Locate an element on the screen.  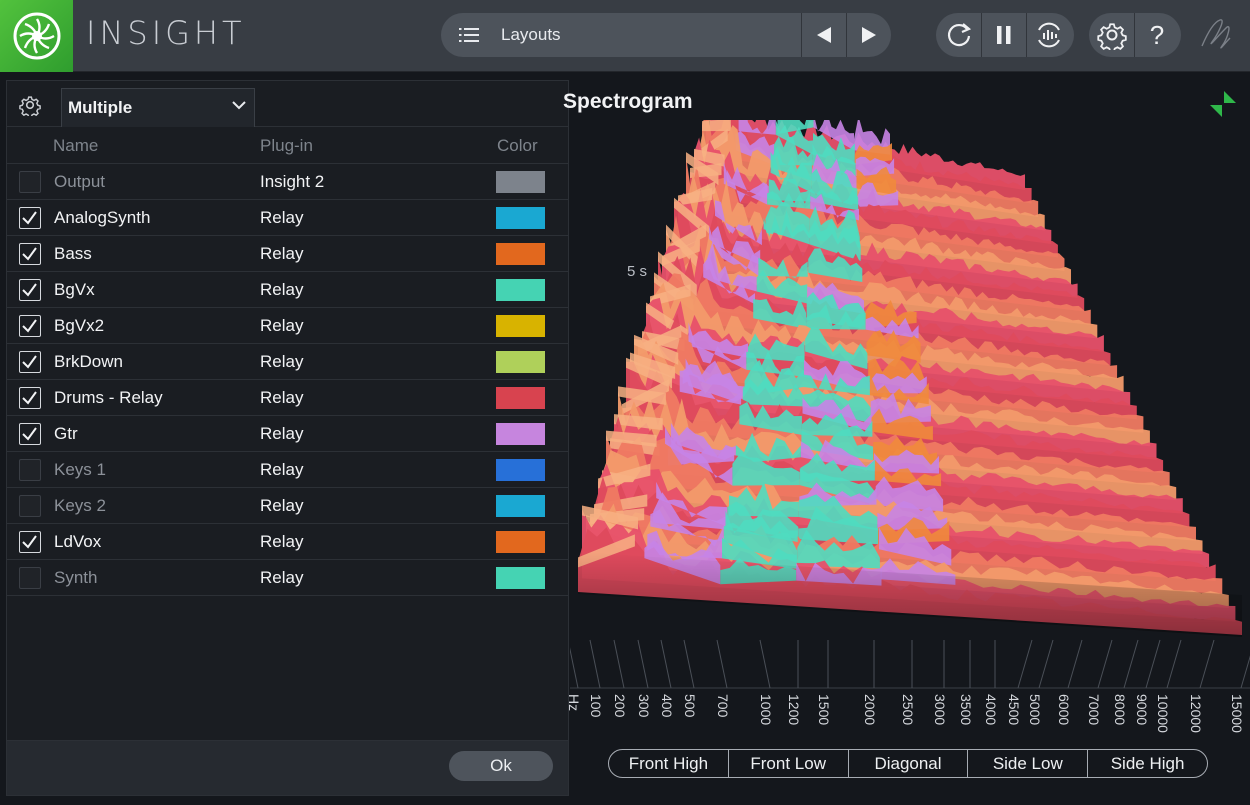
track-row: BrkDown Relay is located at coordinates (287, 362).